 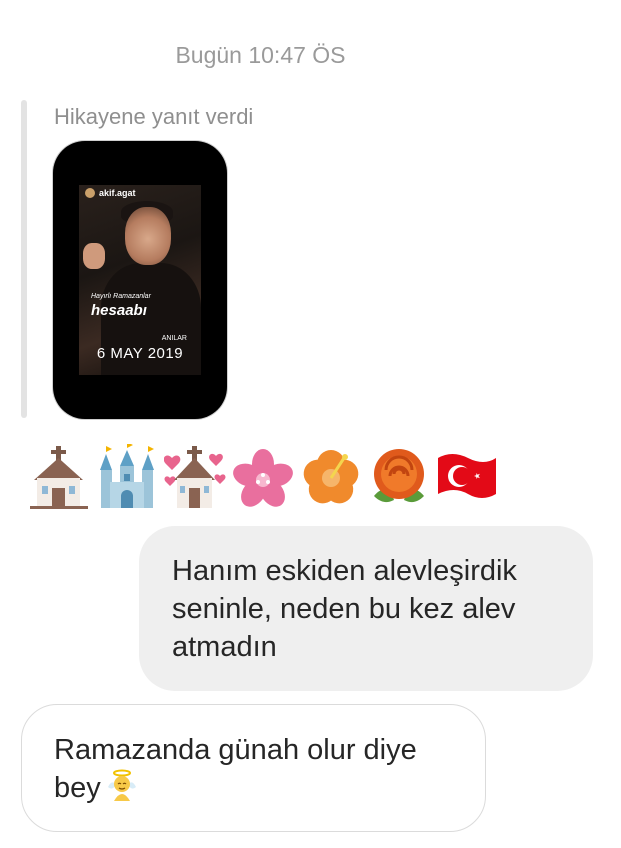 I want to click on story-reply-label: Hikayene yanıt verdi, so click(x=154, y=116).